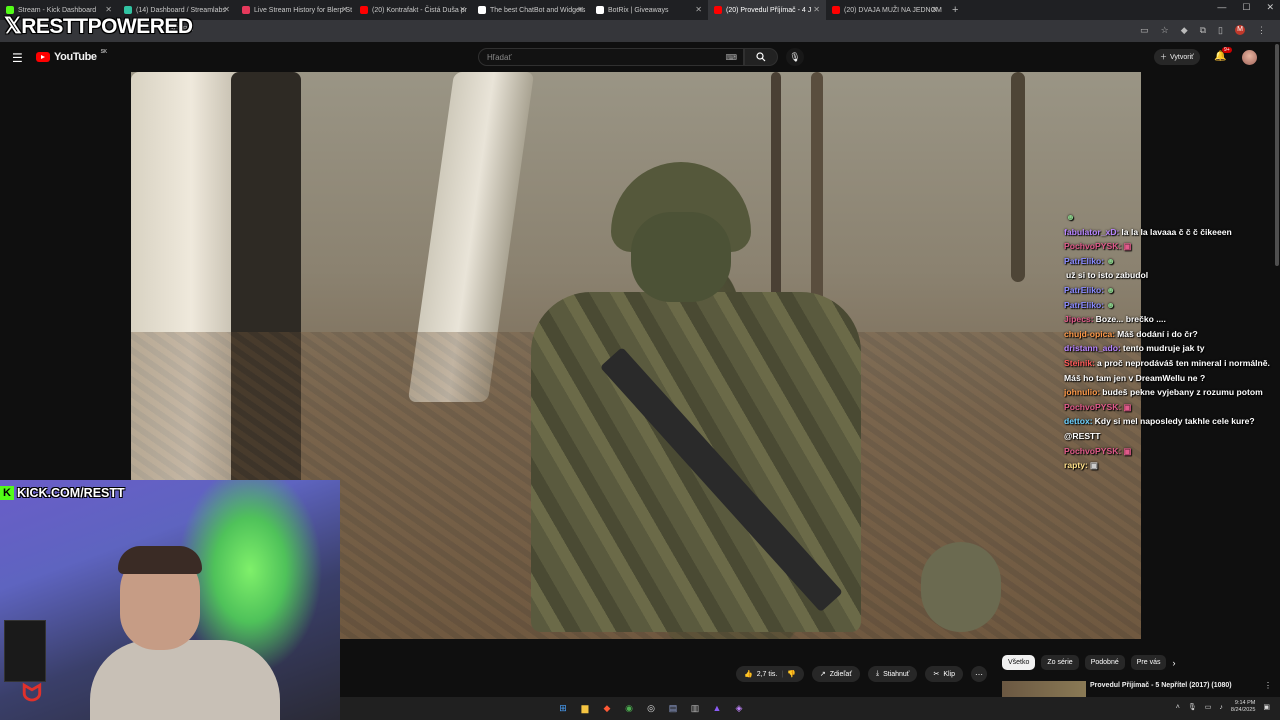  I want to click on app-icon: ▤, so click(673, 708).